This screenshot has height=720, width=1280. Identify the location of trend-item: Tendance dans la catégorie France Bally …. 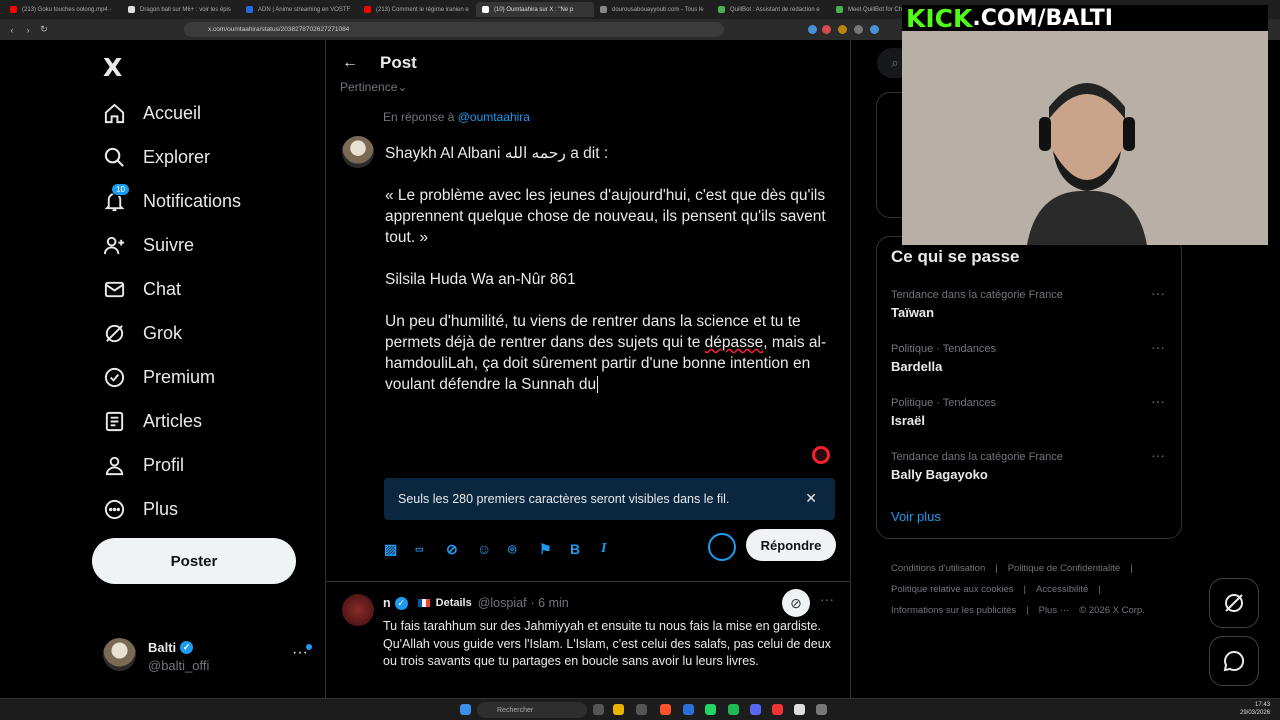
(1031, 464).